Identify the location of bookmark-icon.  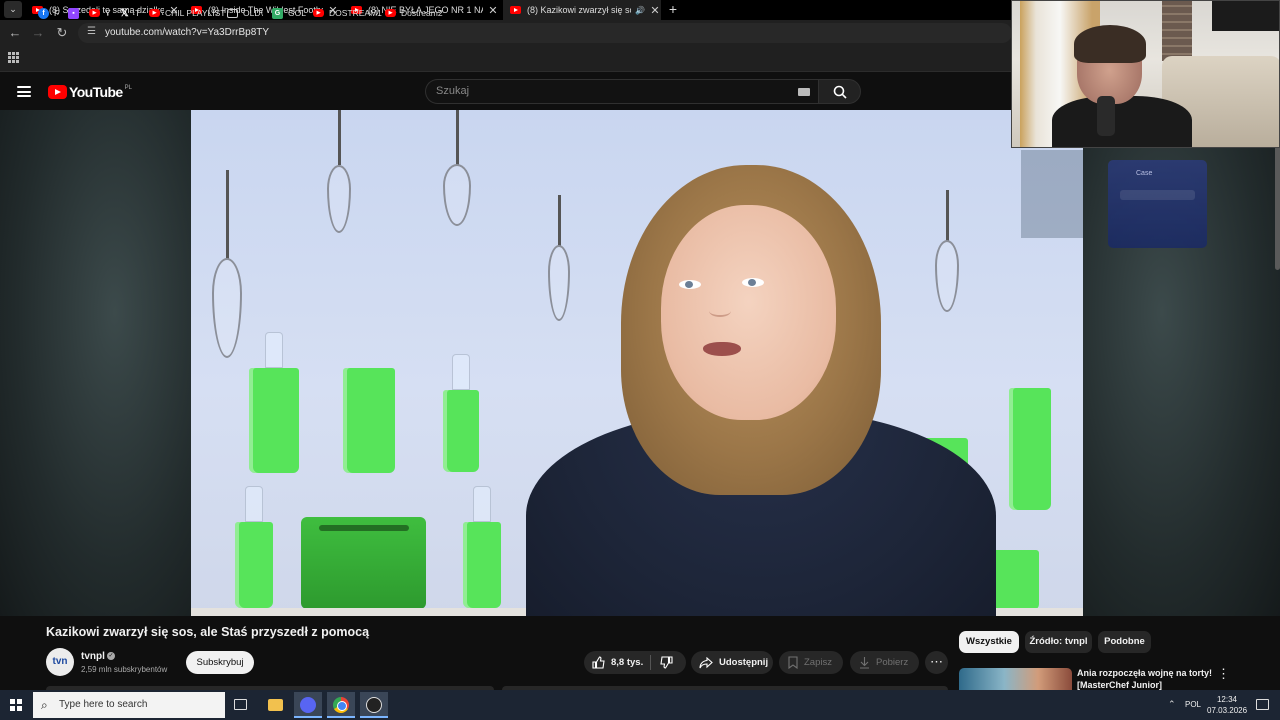
(793, 662).